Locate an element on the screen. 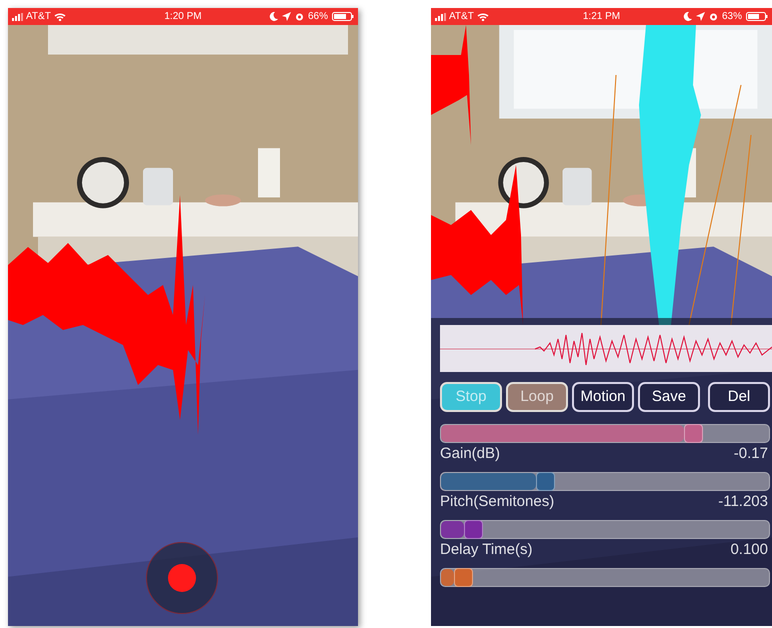 This screenshot has height=628, width=772. slider-value: -11.203 is located at coordinates (743, 502).